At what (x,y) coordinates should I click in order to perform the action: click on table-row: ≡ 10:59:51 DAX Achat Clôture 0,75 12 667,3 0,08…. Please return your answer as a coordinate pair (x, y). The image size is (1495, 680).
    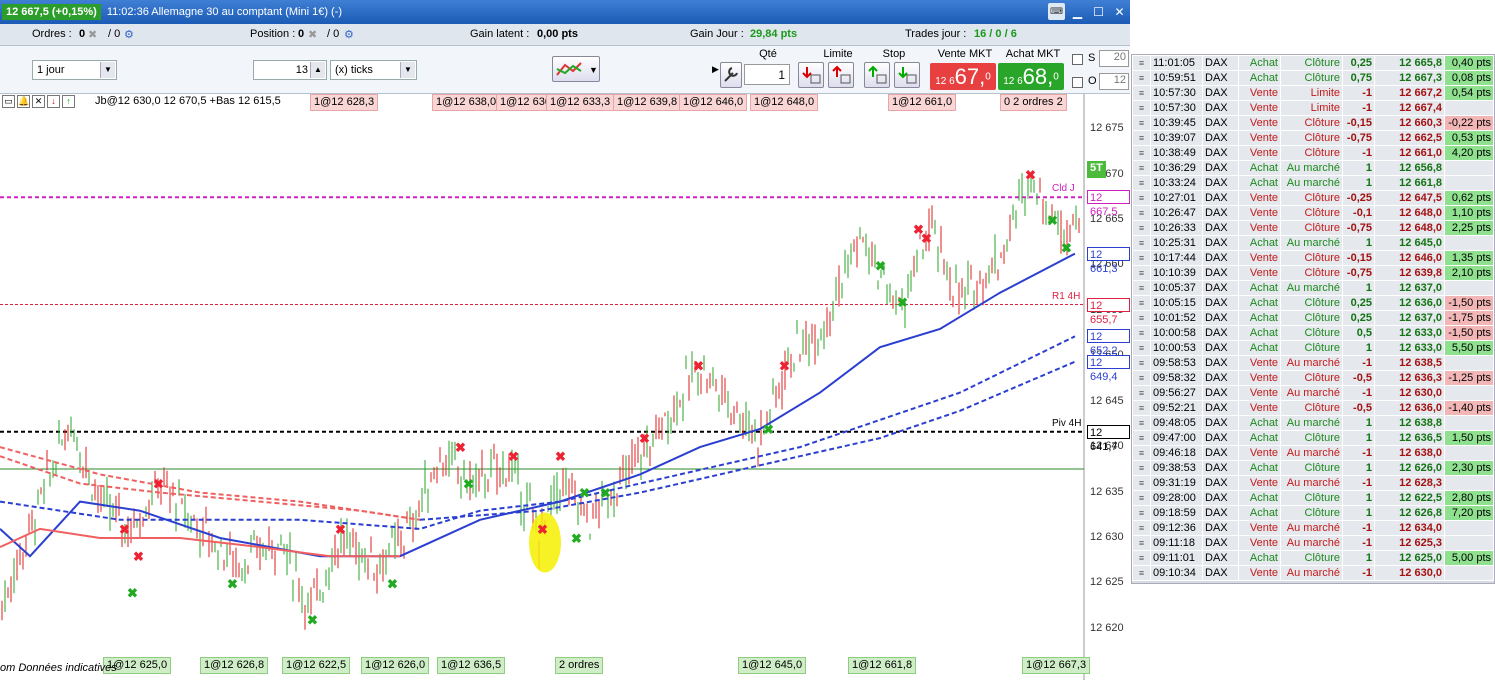
    Looking at the image, I should click on (1313, 78).